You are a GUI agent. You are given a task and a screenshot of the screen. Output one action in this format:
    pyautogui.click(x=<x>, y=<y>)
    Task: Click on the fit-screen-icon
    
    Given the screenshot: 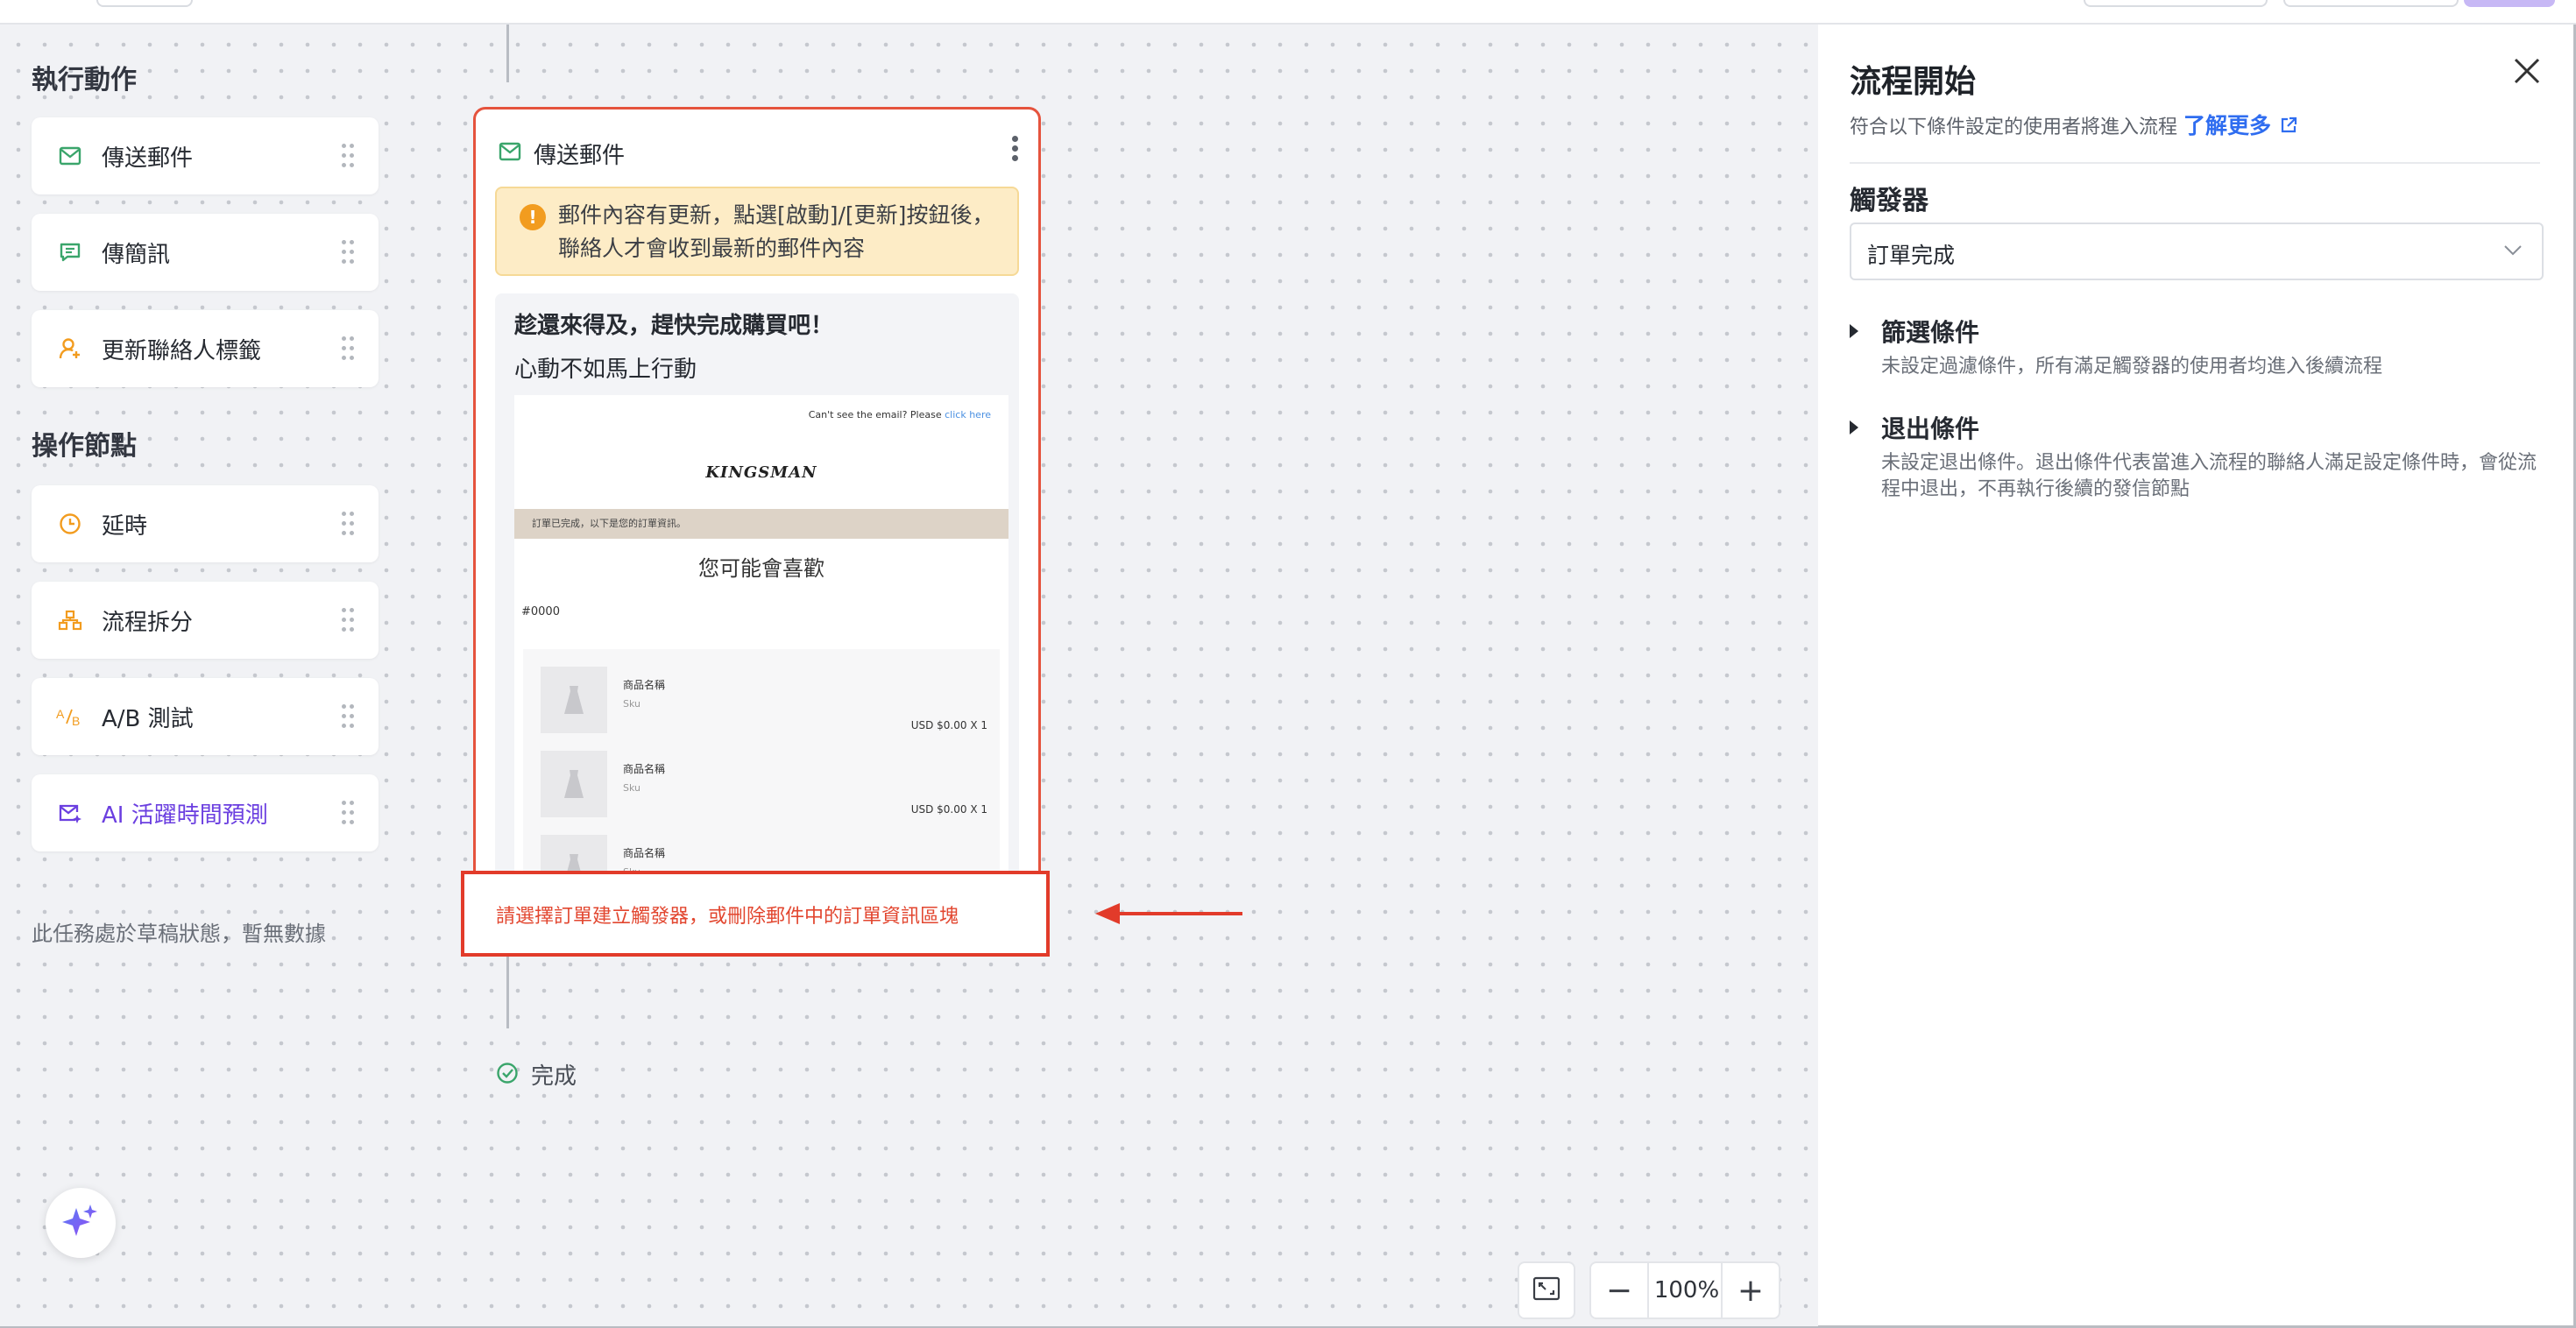 What is the action you would take?
    pyautogui.click(x=1546, y=1290)
    